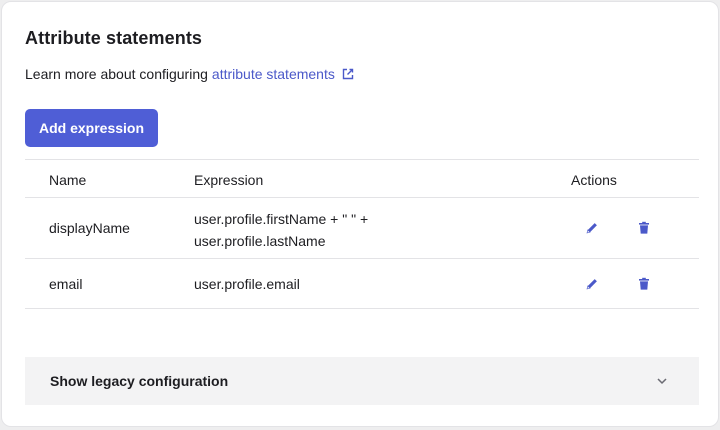  I want to click on section-title: Attribute statements, so click(114, 38).